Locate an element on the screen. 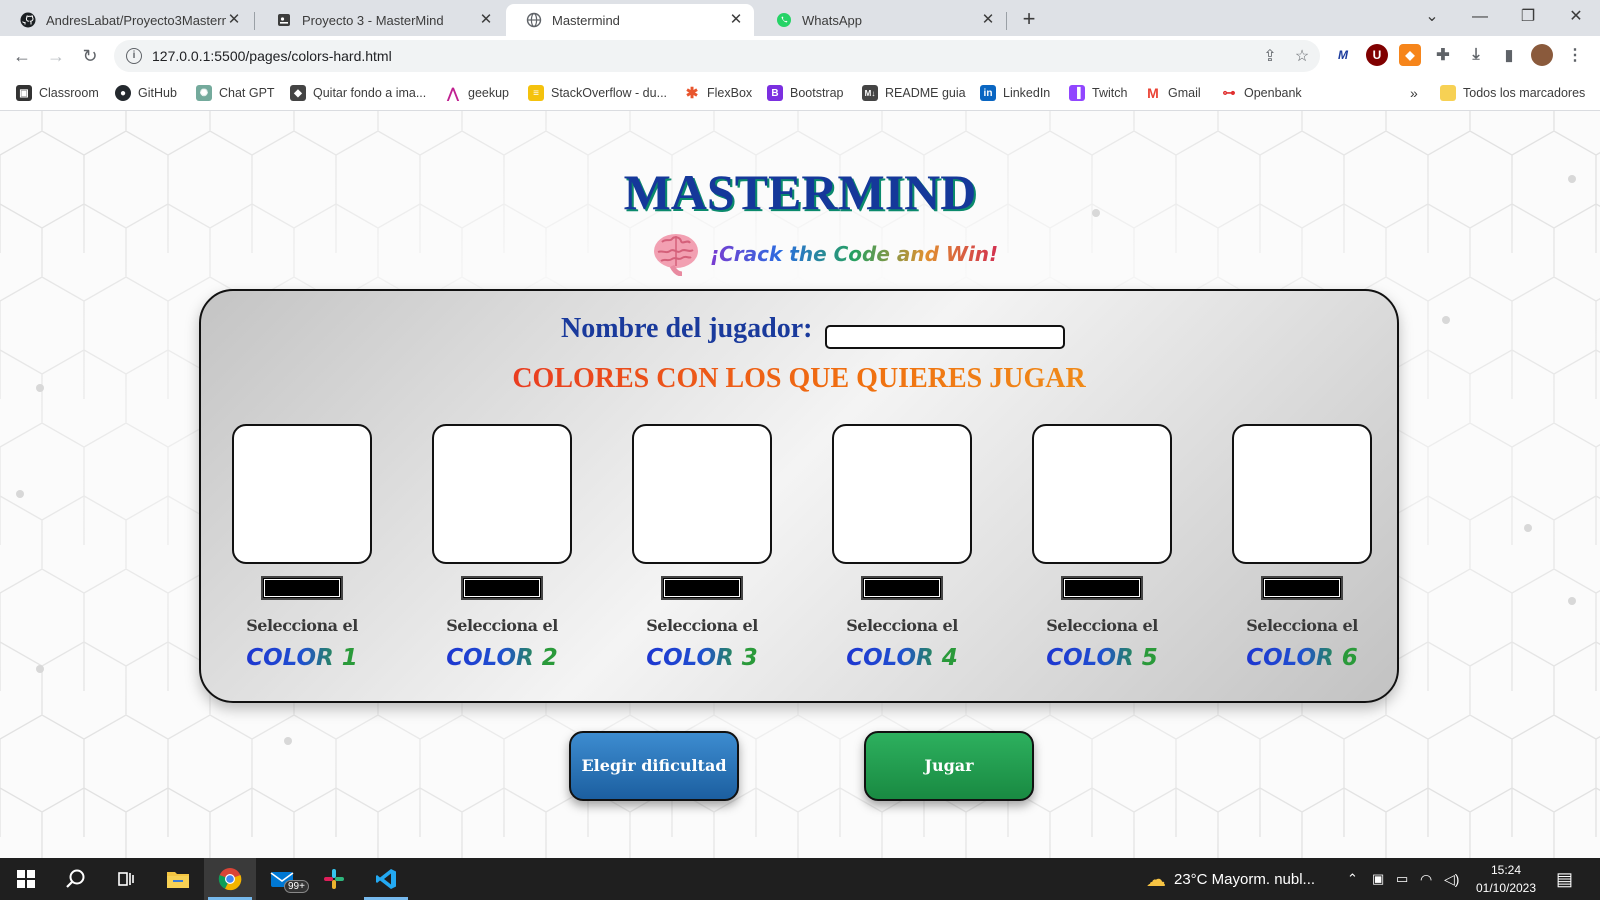 This screenshot has height=900, width=1600. github-icon: ● is located at coordinates (123, 93).